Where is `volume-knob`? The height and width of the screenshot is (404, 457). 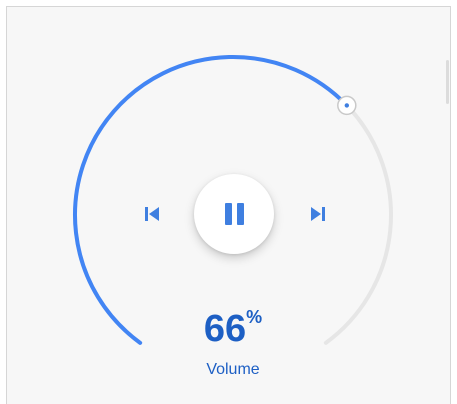
volume-knob is located at coordinates (347, 105).